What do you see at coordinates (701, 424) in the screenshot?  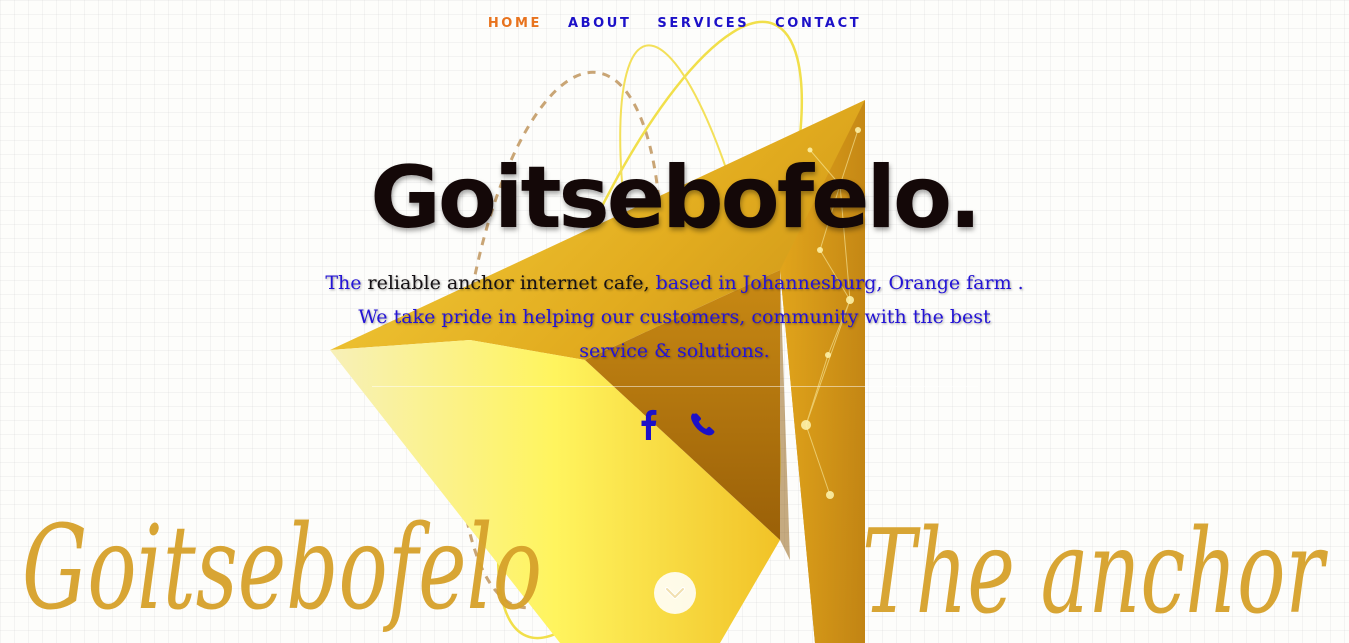 I see `phone-icon` at bounding box center [701, 424].